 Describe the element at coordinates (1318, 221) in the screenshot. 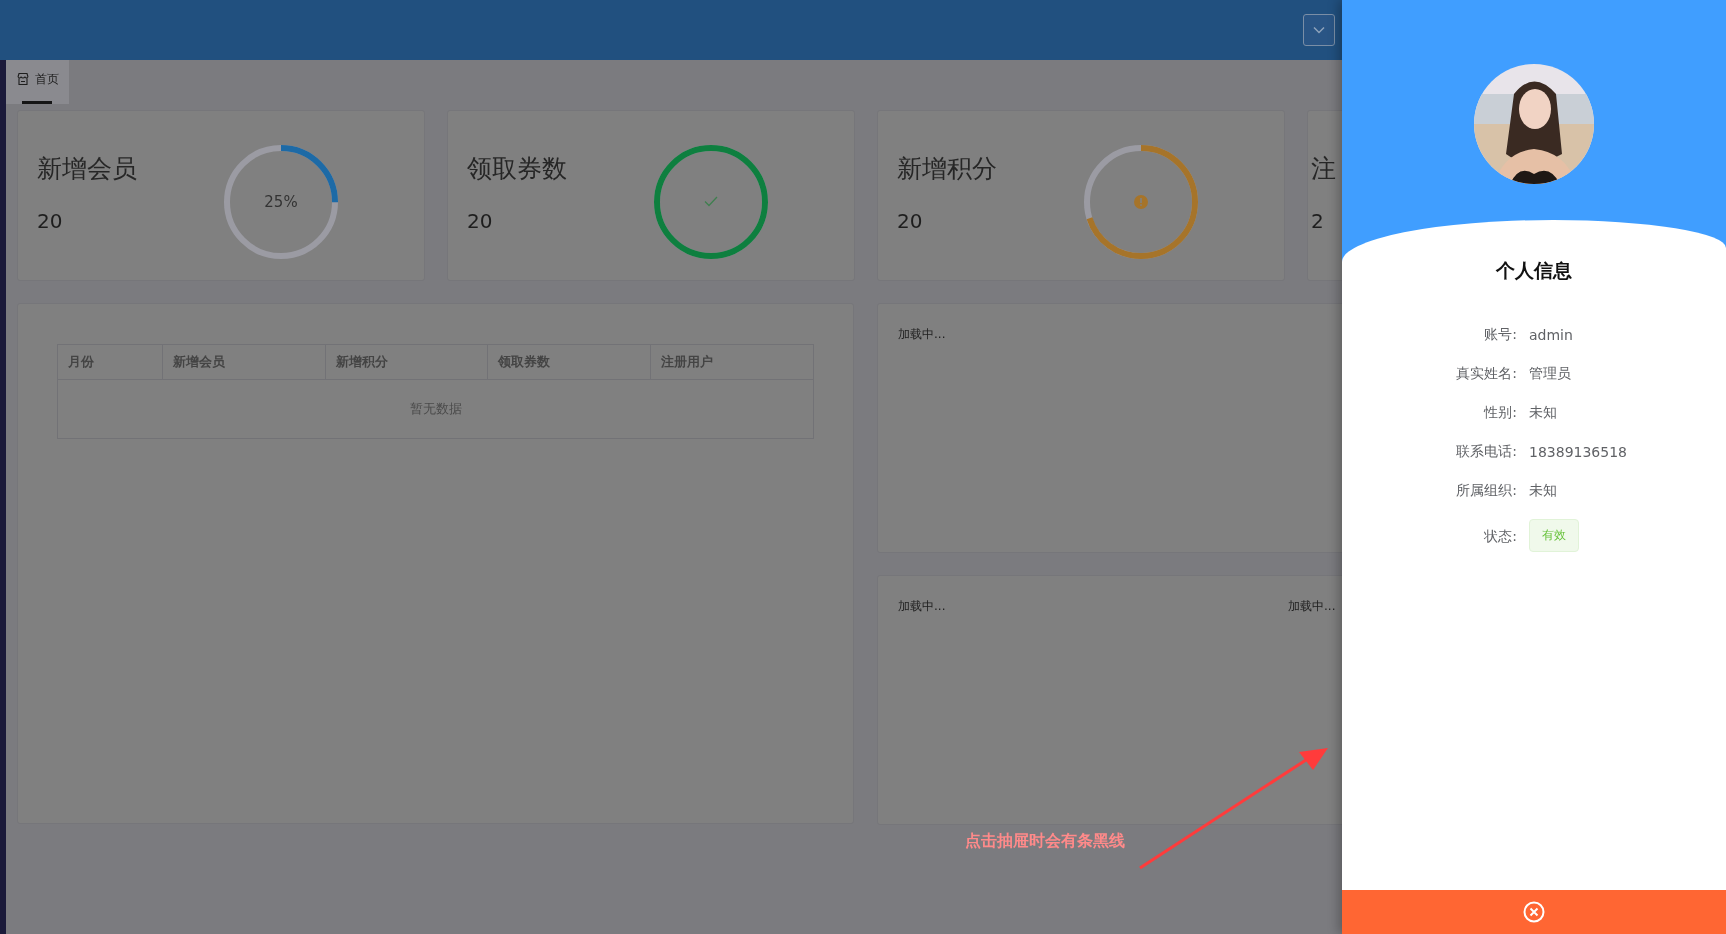

I see `stat-value: 2` at that location.